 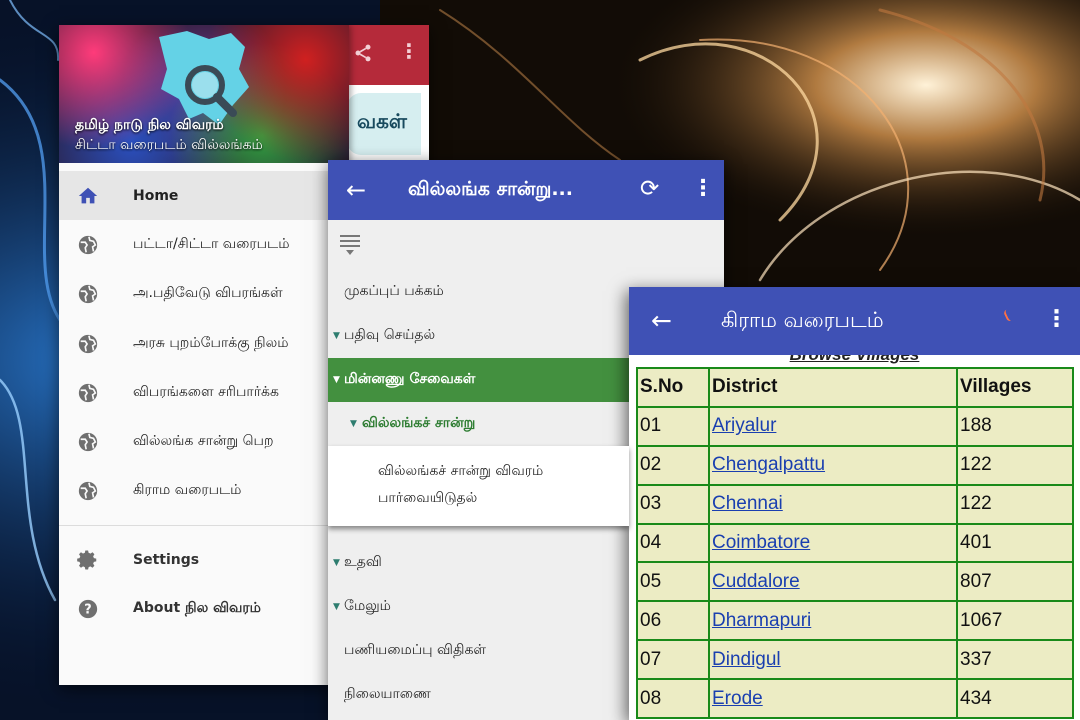 What do you see at coordinates (756, 581) in the screenshot?
I see `district-link: Cuddalore` at bounding box center [756, 581].